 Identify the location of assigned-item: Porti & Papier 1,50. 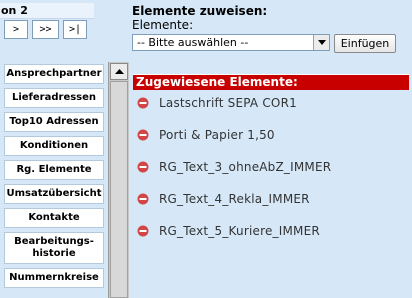
(267, 135).